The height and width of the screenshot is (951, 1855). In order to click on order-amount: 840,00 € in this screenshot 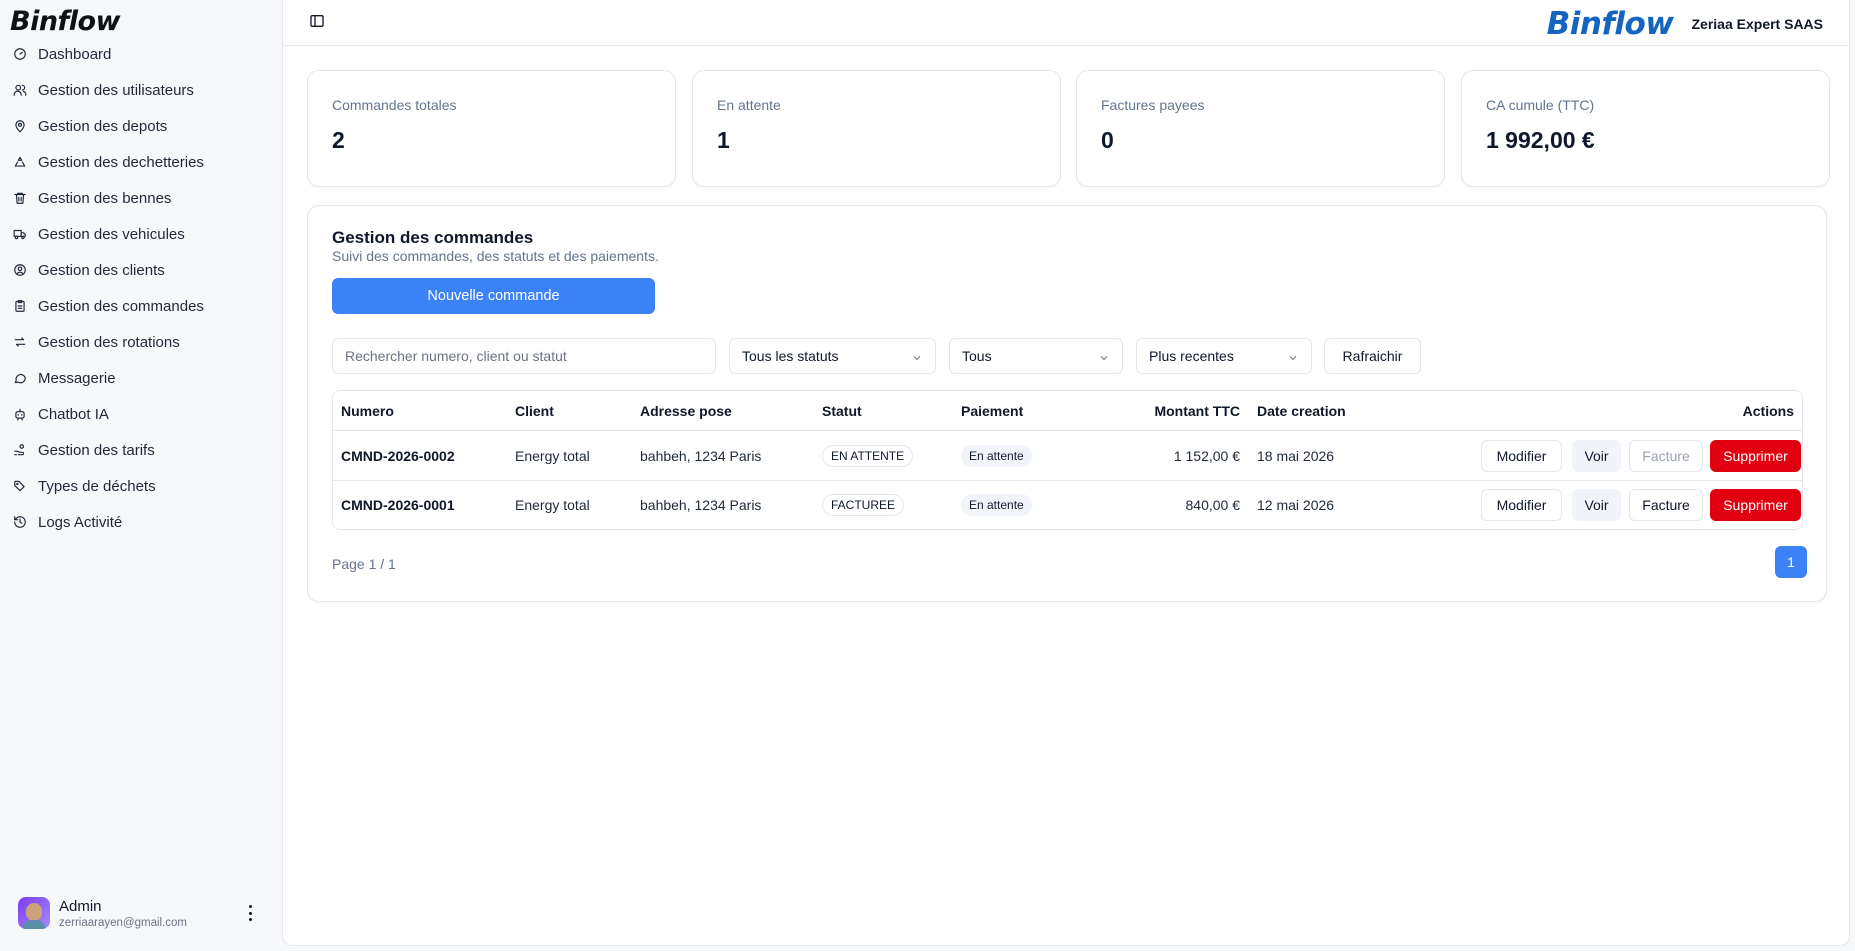, I will do `click(1213, 505)`.